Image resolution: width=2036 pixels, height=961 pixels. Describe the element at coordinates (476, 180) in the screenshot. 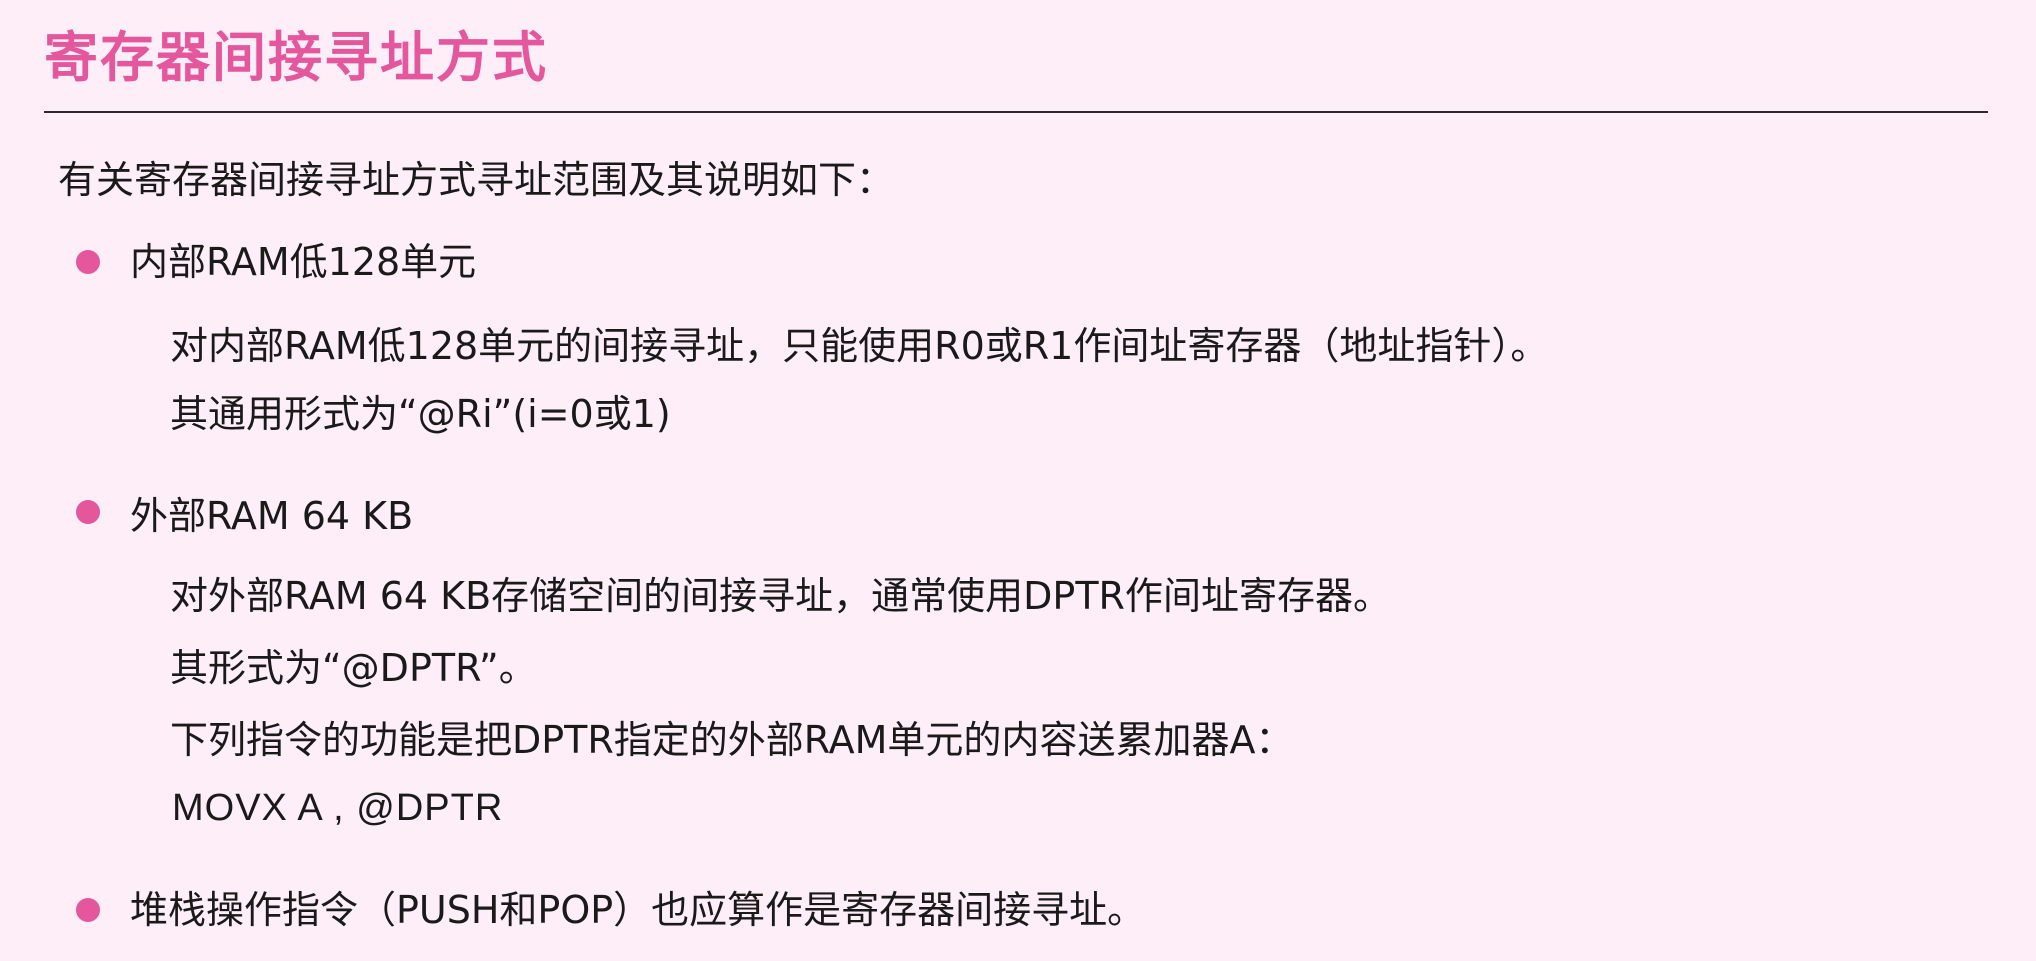

I see `intro-text: 有关寄存器间接寻址方式寻址范围及其说明如下：` at that location.